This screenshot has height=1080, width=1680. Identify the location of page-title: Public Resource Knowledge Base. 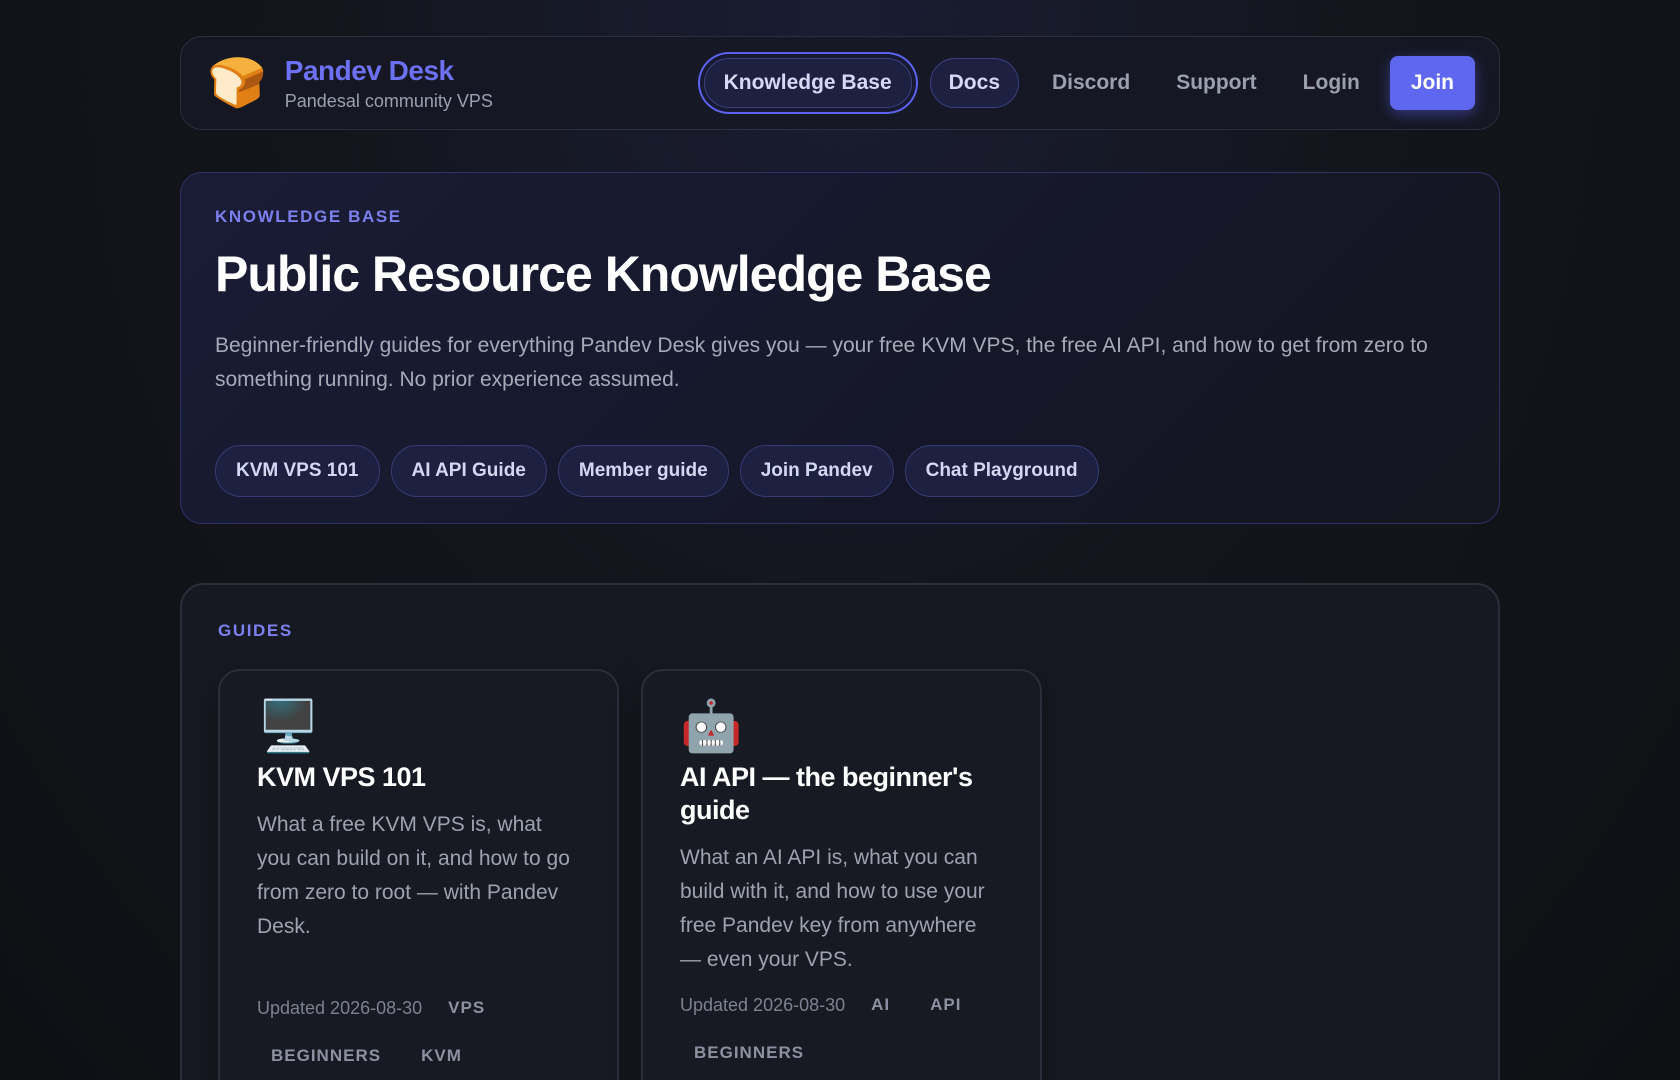
(603, 274).